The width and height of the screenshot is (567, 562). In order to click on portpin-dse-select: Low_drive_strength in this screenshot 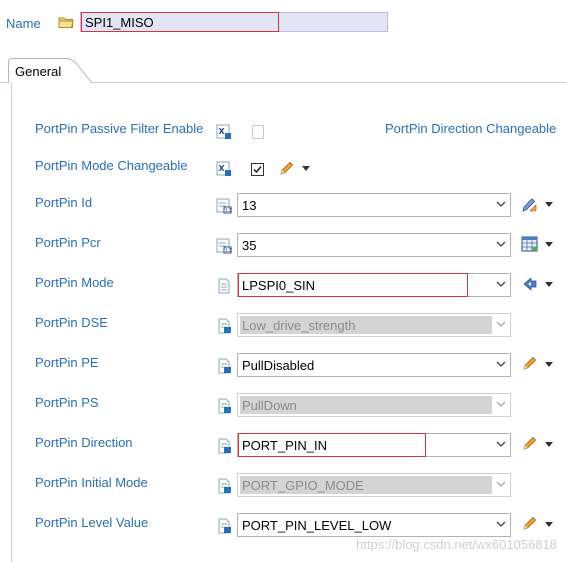, I will do `click(374, 325)`.